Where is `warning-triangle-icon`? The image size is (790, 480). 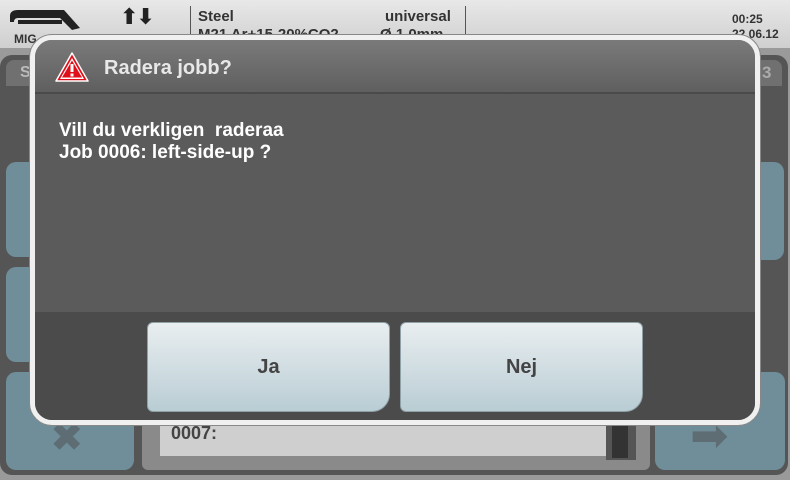
warning-triangle-icon is located at coordinates (72, 67).